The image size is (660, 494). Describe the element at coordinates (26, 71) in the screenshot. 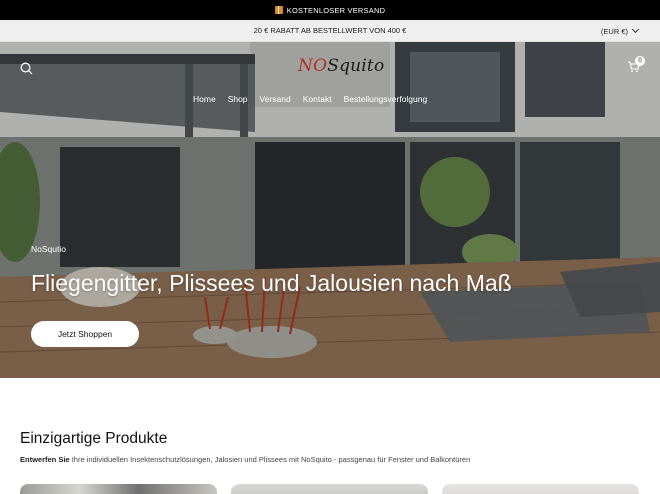

I see `search-icon` at that location.